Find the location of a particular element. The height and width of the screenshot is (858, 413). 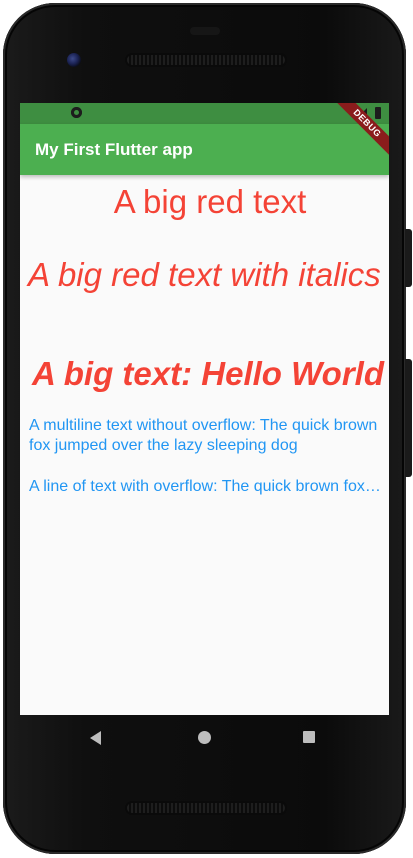

big-bold-text: A big text: Hello World is located at coordinates (208, 373).